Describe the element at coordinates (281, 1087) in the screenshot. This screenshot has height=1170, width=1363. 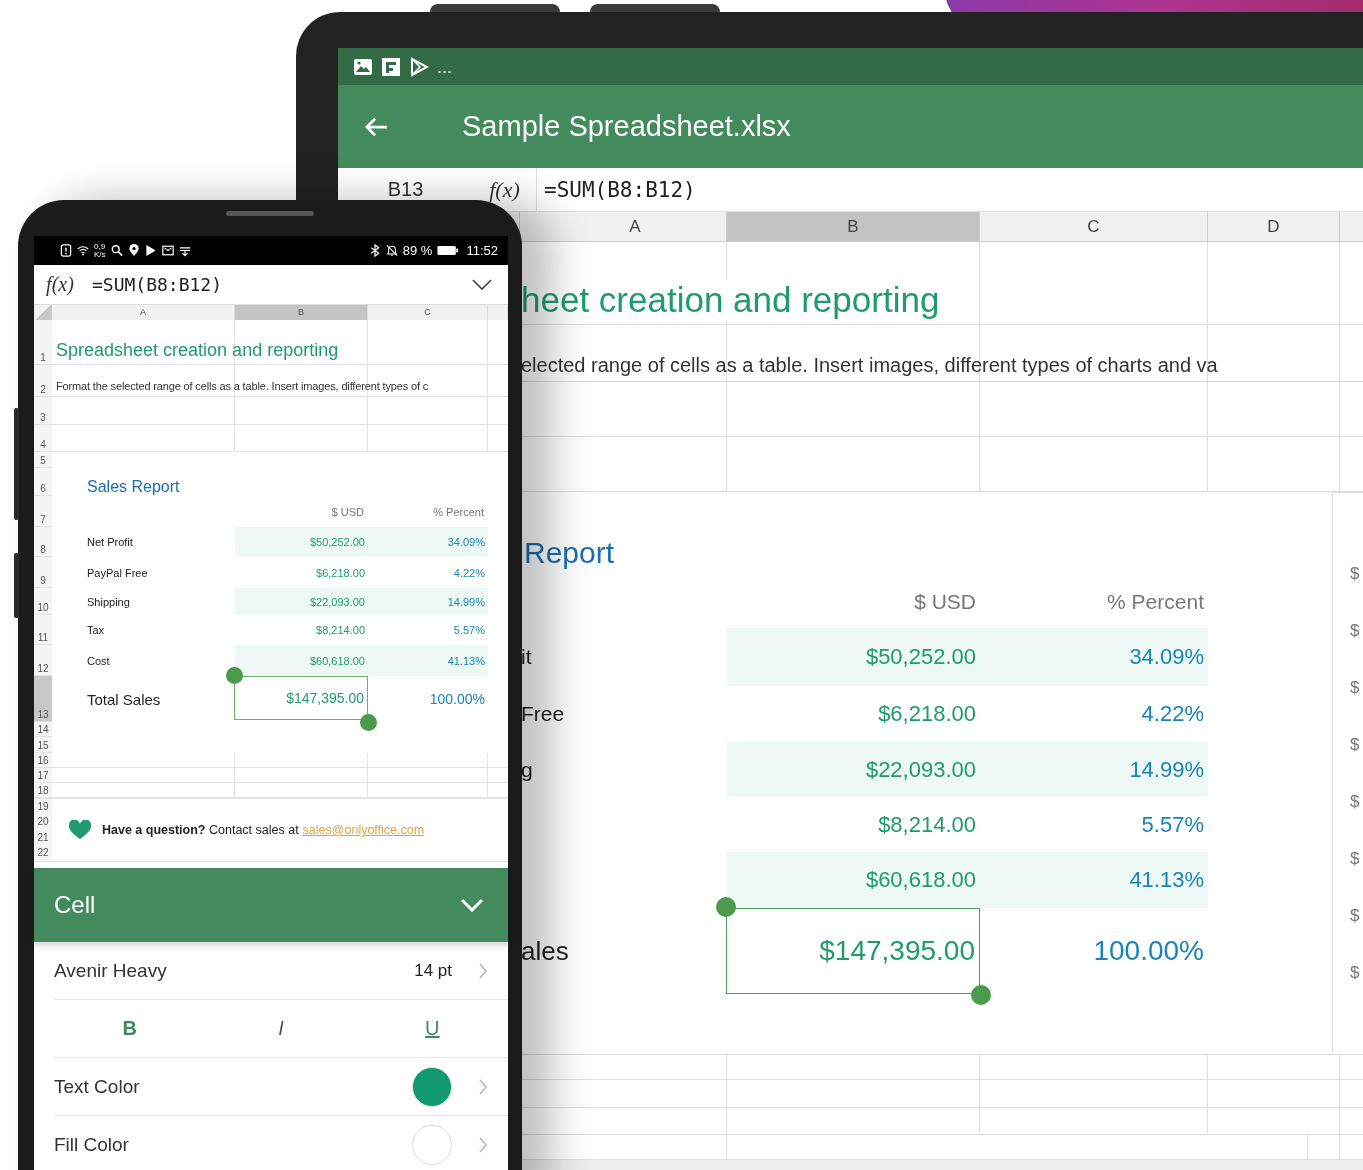
I see `color-setting: Text Color` at that location.